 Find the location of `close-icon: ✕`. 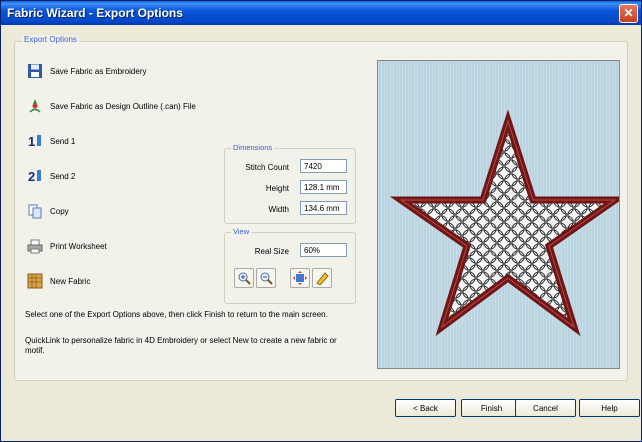

close-icon: ✕ is located at coordinates (628, 13).